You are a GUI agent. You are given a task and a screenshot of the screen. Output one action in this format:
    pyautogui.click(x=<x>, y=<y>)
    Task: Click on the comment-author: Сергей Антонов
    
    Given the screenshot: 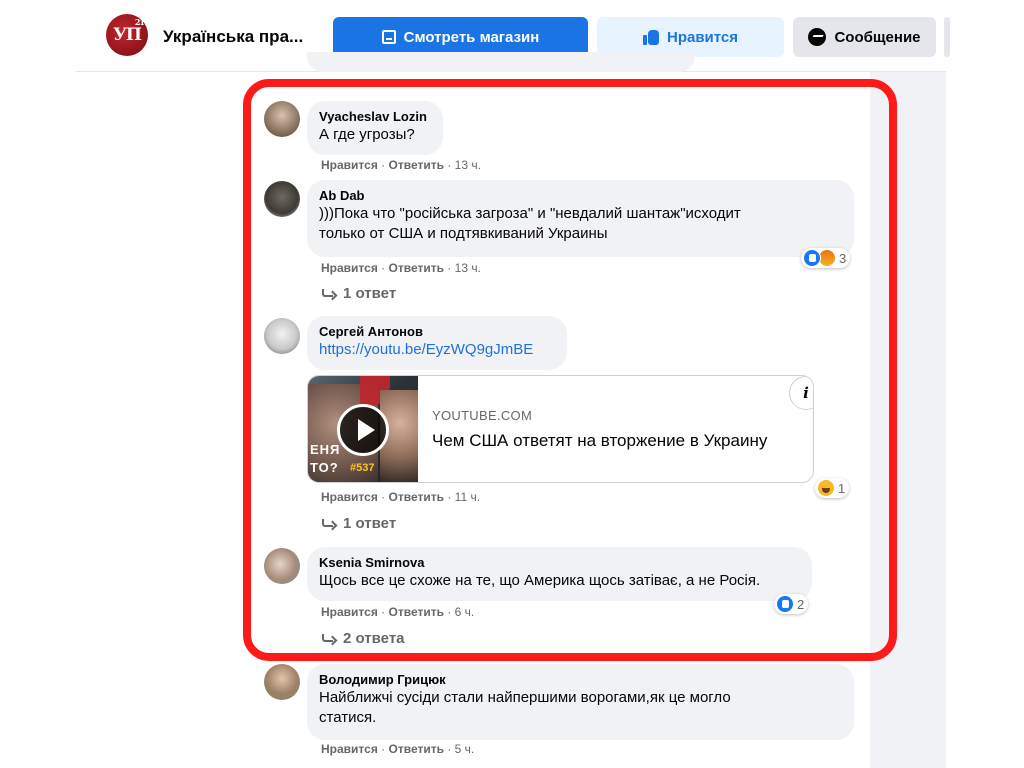 What is the action you would take?
    pyautogui.click(x=437, y=332)
    